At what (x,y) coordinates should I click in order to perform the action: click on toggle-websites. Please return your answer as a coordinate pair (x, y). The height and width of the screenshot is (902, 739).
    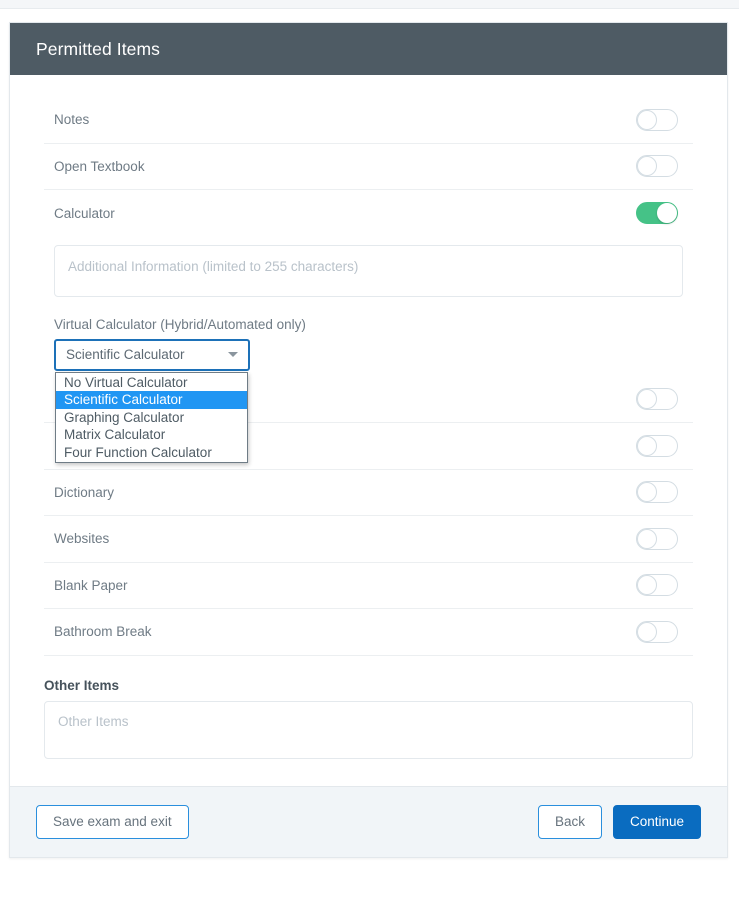
    Looking at the image, I should click on (657, 538).